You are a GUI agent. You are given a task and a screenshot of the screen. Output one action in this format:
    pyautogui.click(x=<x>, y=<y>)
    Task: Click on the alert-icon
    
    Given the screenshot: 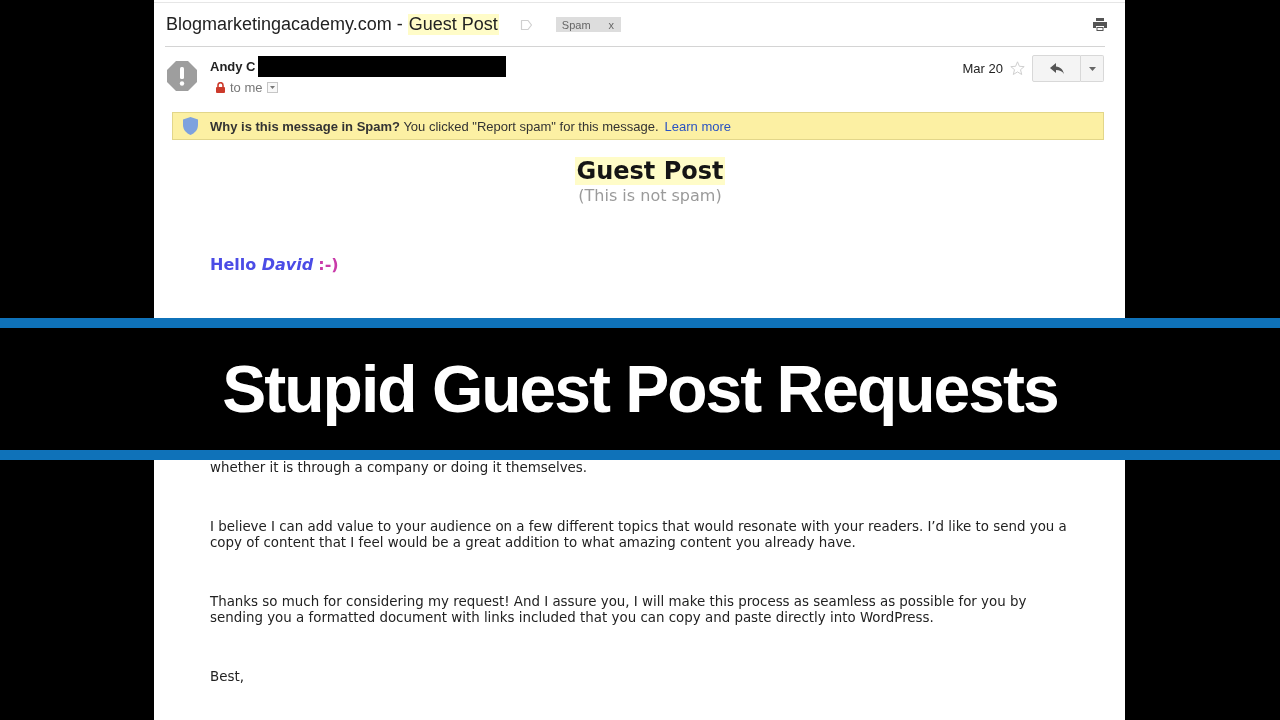 What is the action you would take?
    pyautogui.click(x=182, y=76)
    